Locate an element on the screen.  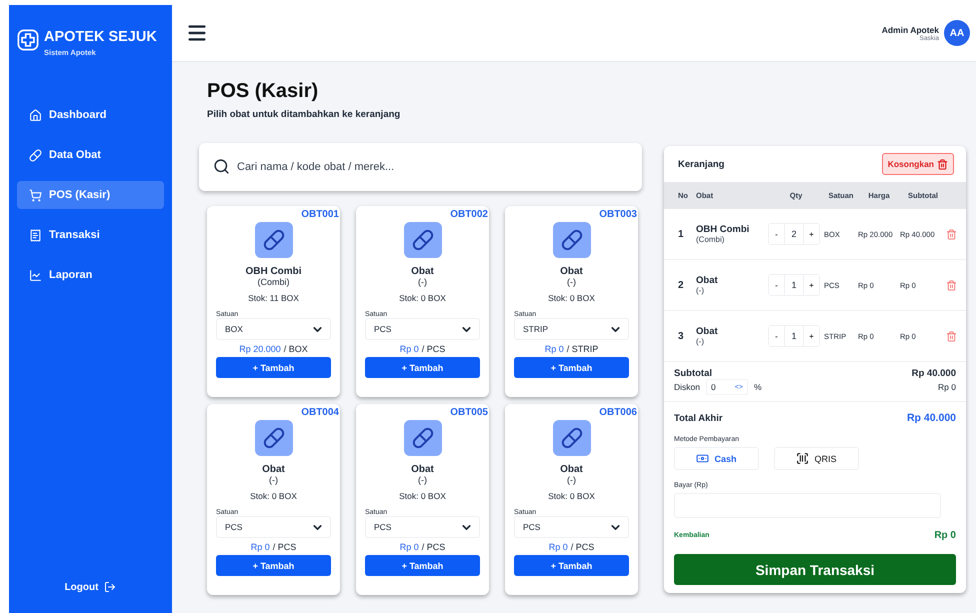
chart-icon is located at coordinates (35, 275).